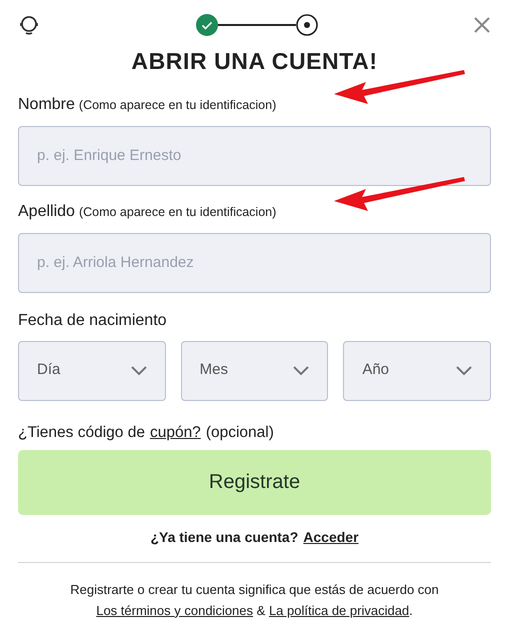 Image resolution: width=509 pixels, height=628 pixels. I want to click on text-field: p. ej. Enrique Ernesto, so click(254, 156).